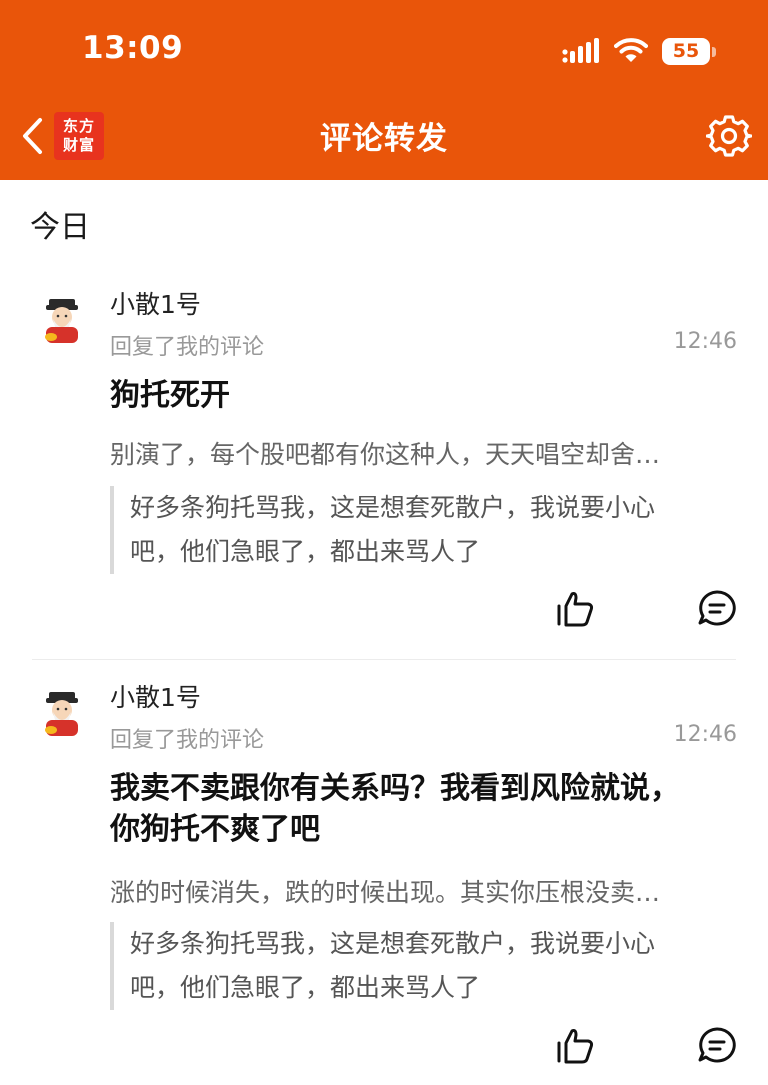 The image size is (768, 1085). Describe the element at coordinates (420, 395) in the screenshot. I see `comment-title: 狗托死开` at that location.